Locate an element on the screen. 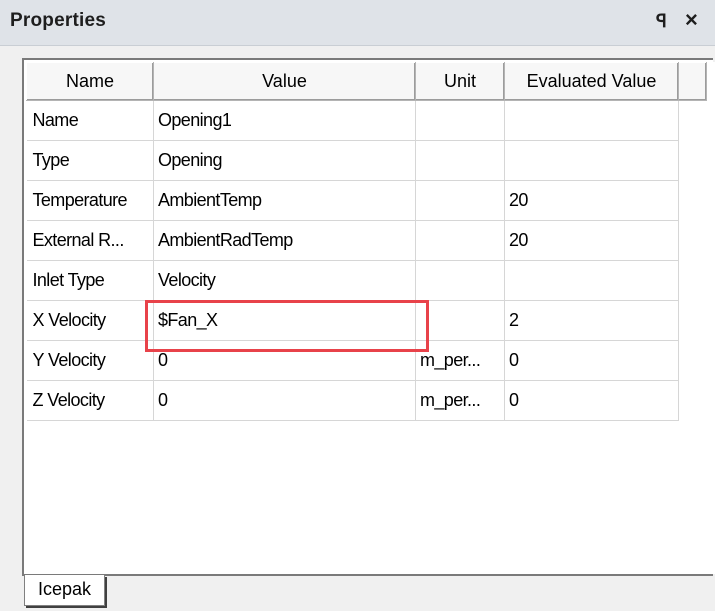  table-row: Z Velocity 0 m_per... 0 is located at coordinates (366, 400).